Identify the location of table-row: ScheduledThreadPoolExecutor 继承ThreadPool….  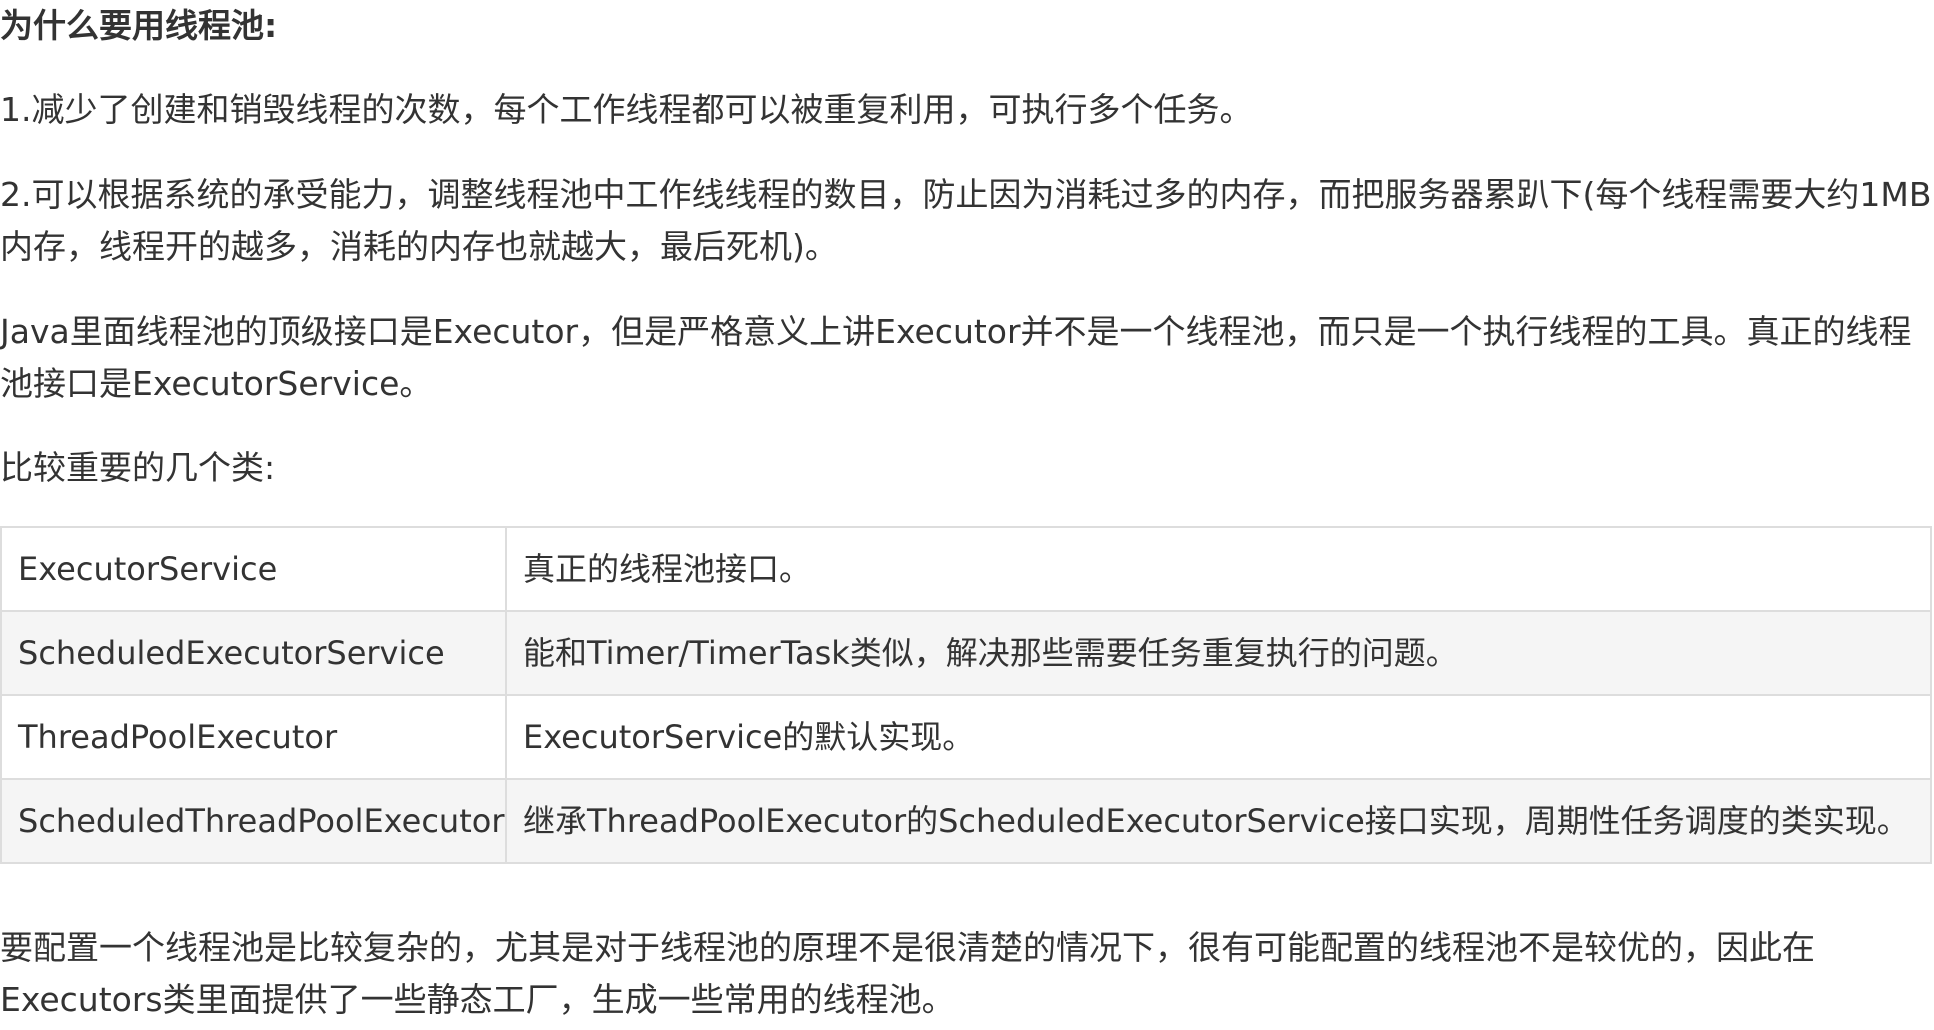
(966, 821).